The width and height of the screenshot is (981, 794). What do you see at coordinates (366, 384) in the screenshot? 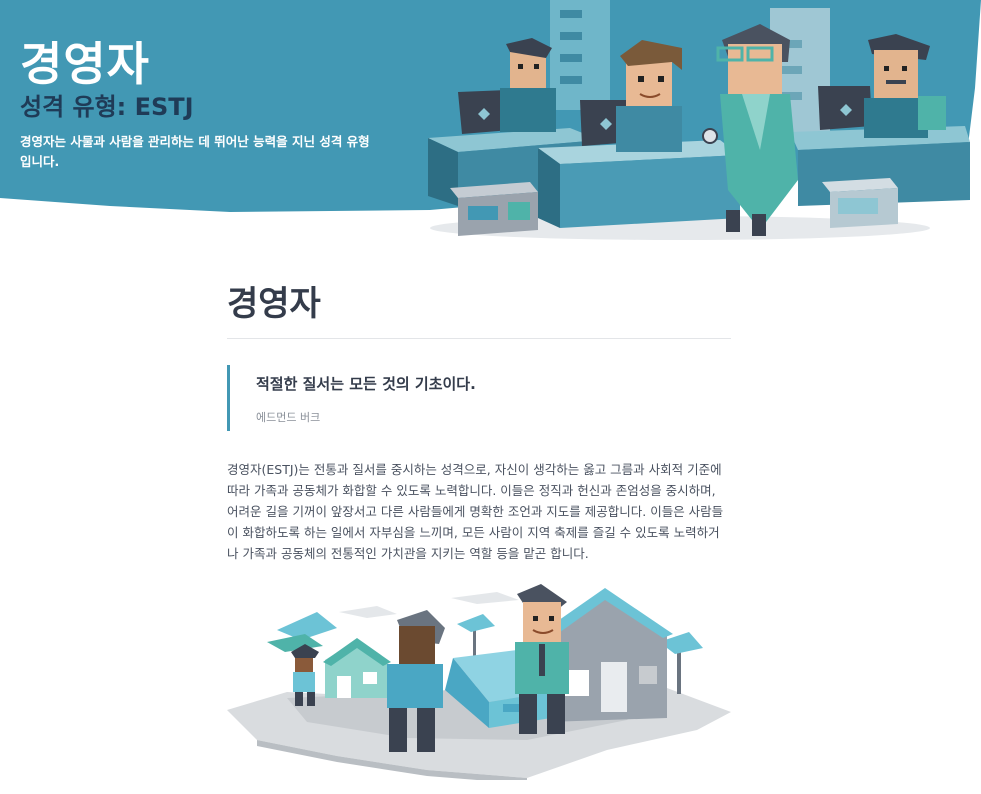
I see `quote-text: 적절한 질서는 모든 것의 기초이다.` at bounding box center [366, 384].